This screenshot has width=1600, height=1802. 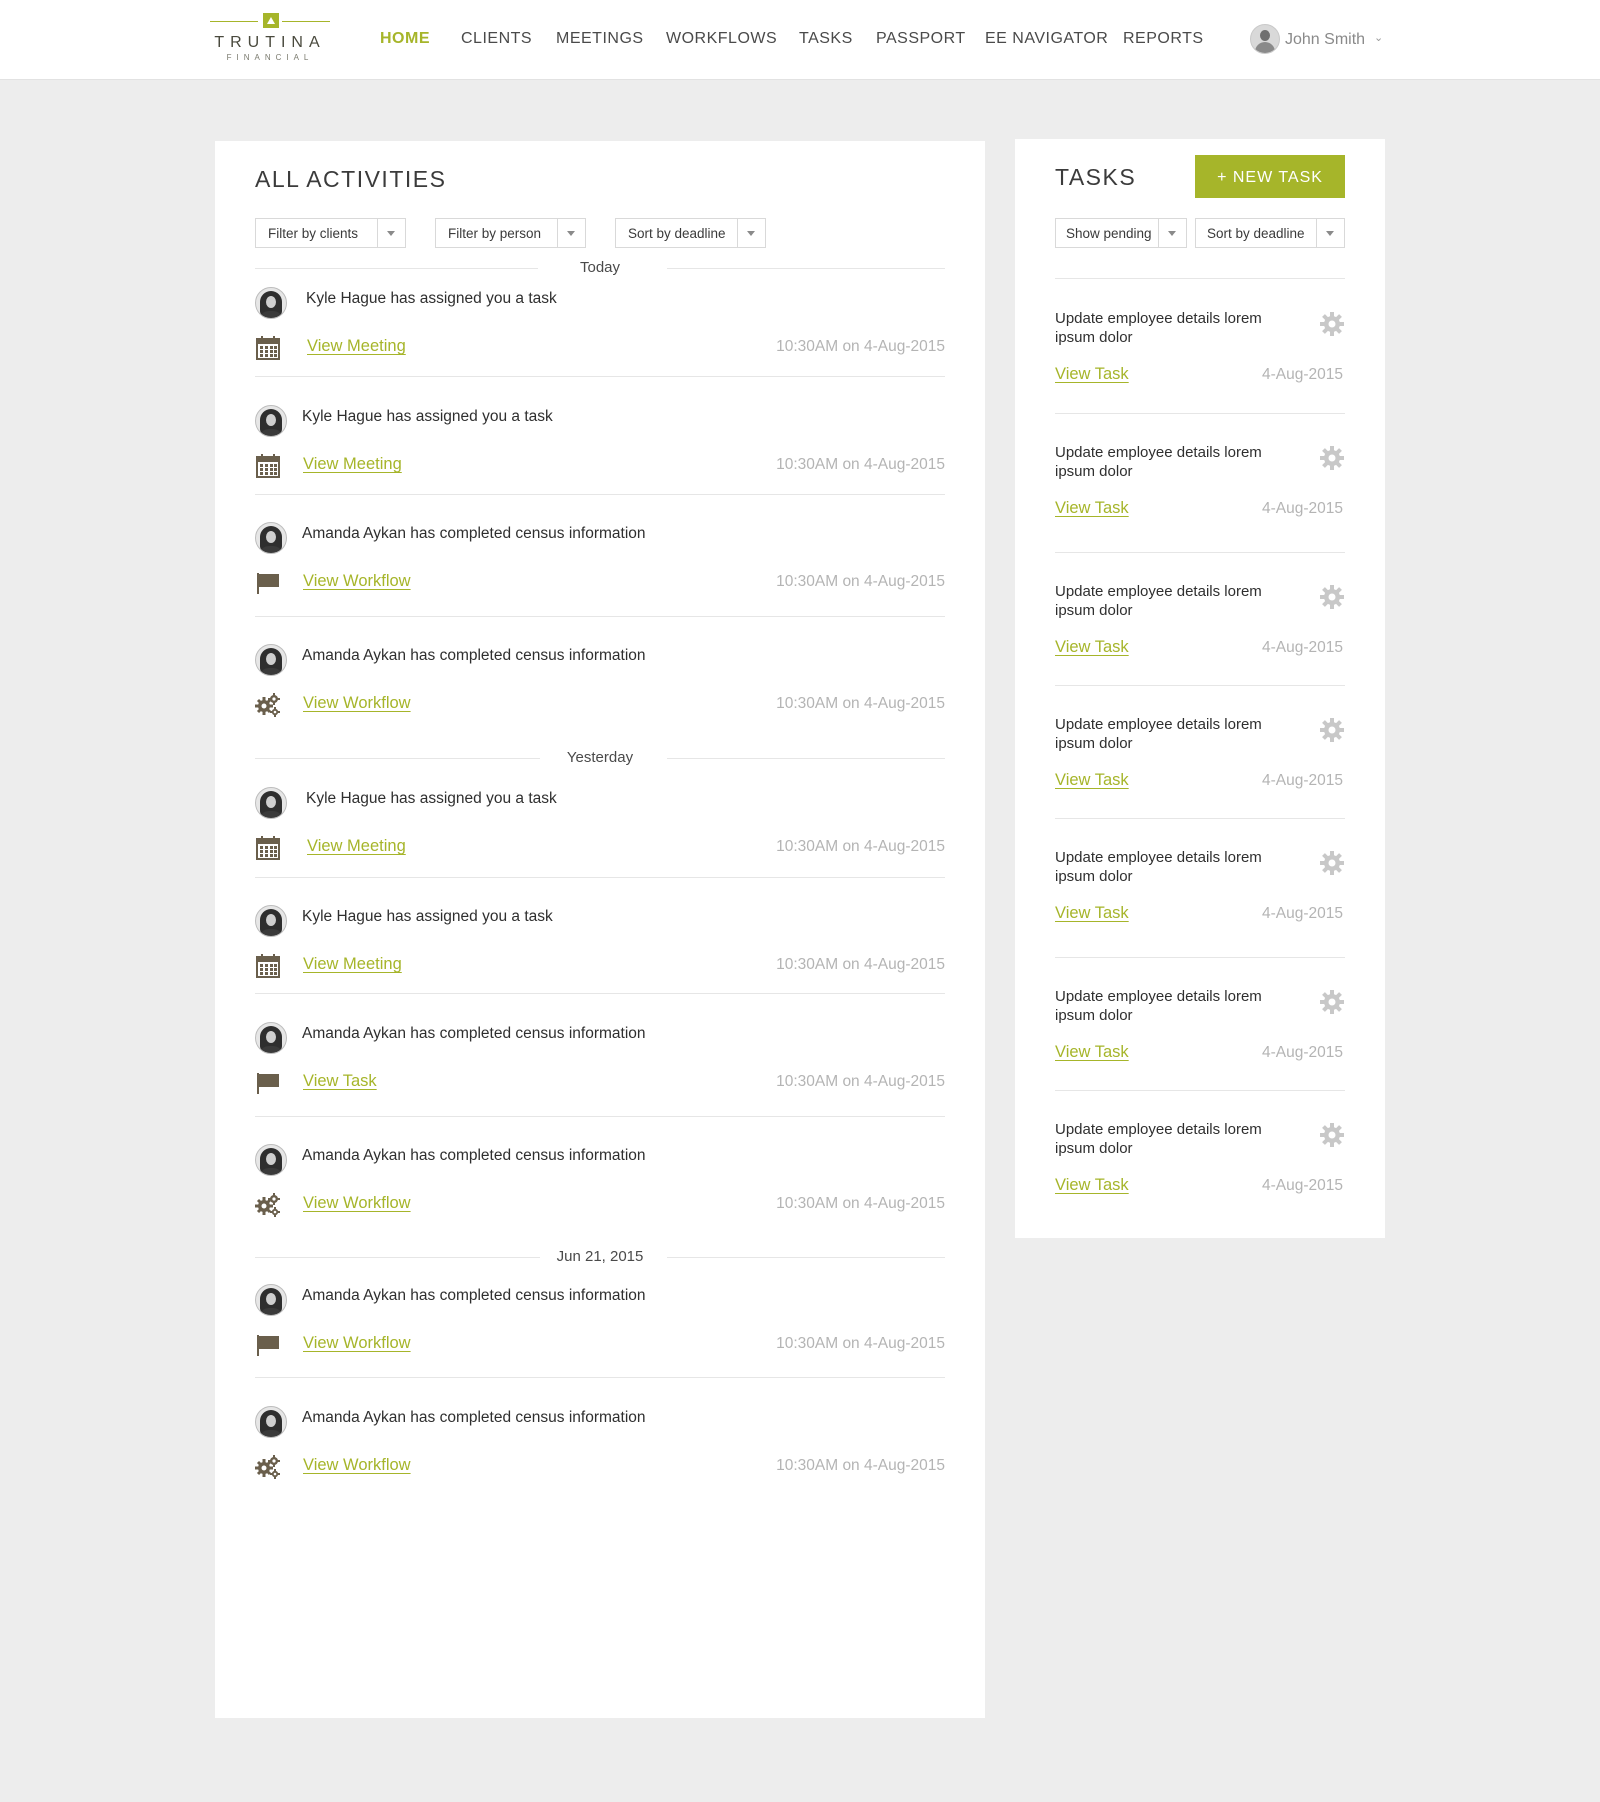 I want to click on logo-line-left, so click(x=234, y=21).